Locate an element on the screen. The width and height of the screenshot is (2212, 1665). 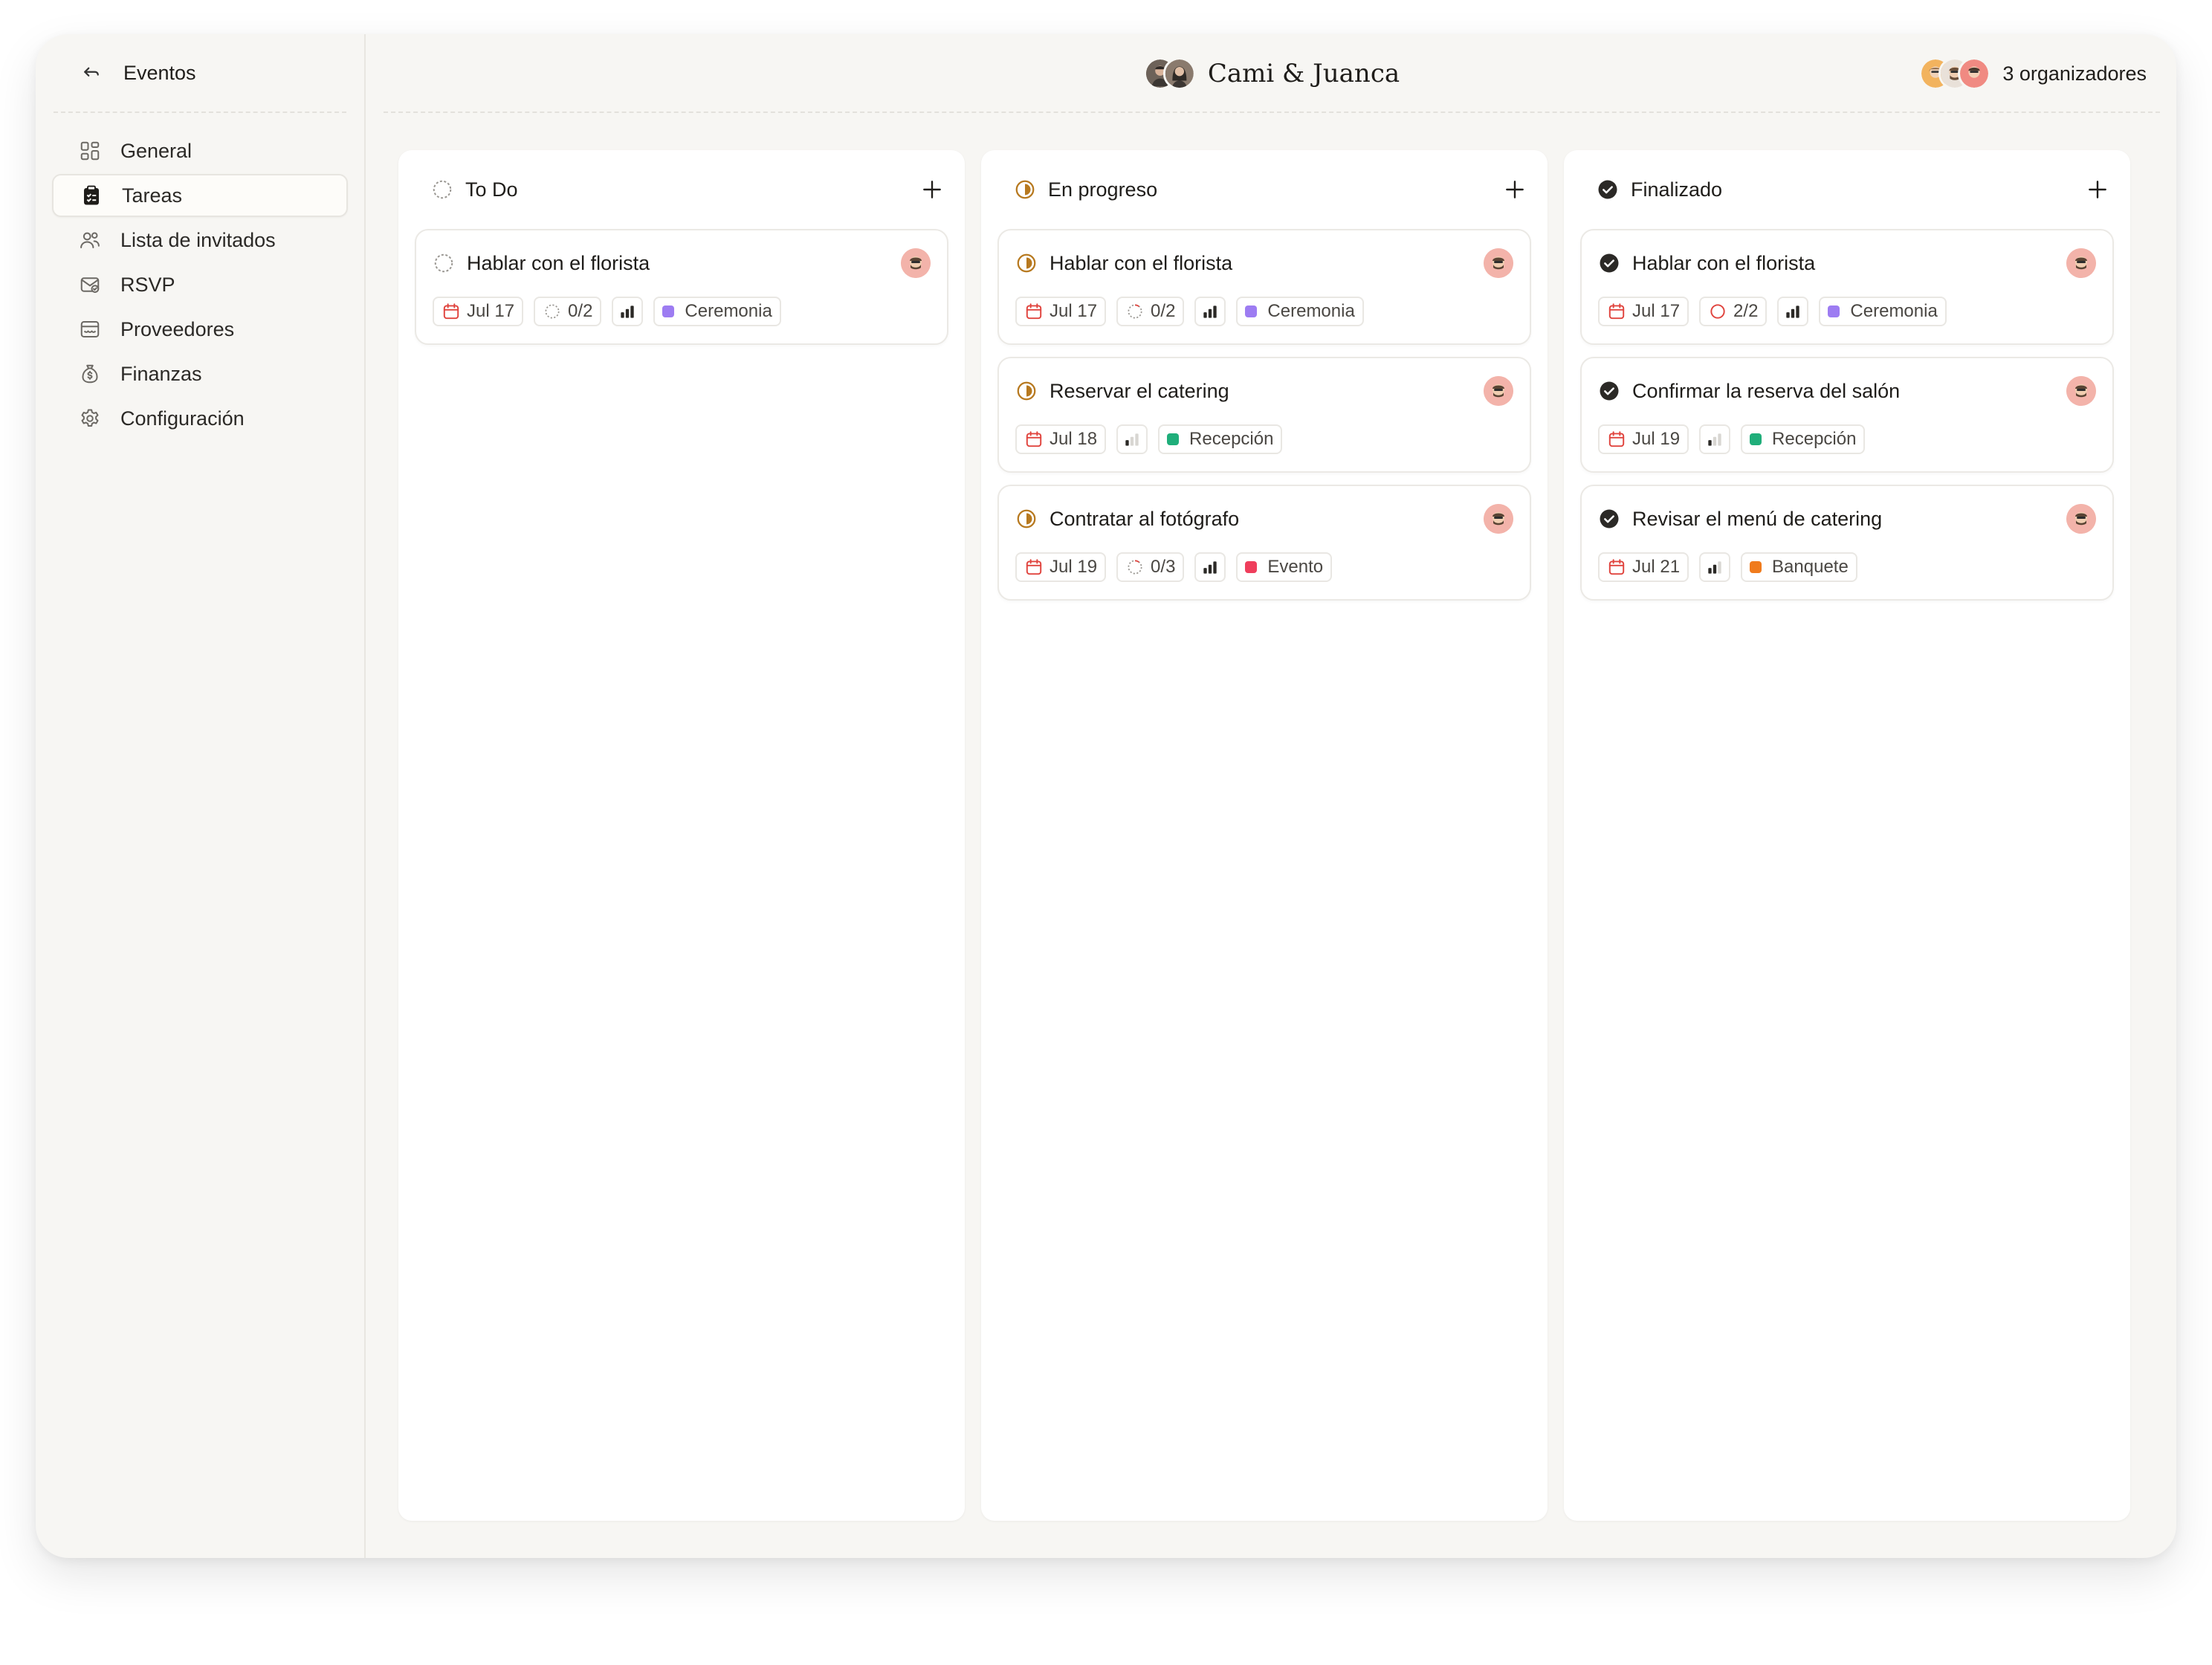
sidebar-item-label: Tareas is located at coordinates (152, 195).